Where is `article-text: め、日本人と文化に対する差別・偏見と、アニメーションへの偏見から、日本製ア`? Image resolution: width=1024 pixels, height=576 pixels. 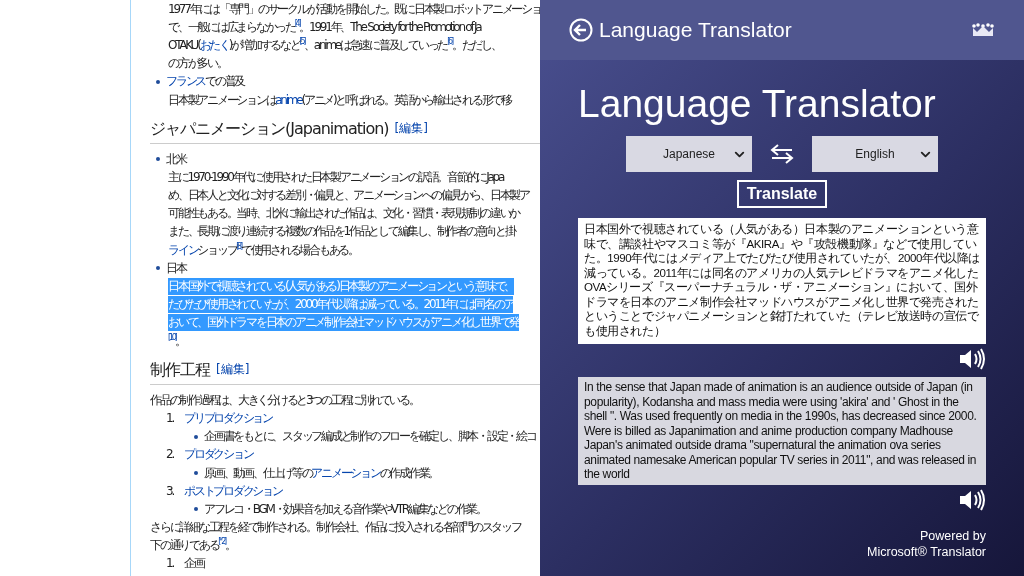
article-text: め、日本人と文化に対する差別・偏見と、アニメーションへの偏見から、日本製ア is located at coordinates (348, 196).